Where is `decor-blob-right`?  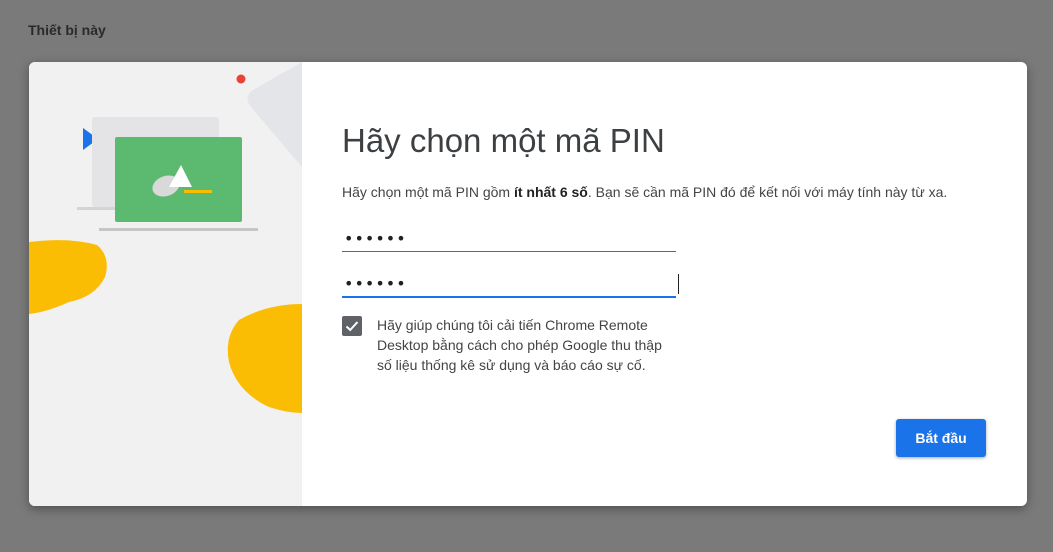 decor-blob-right is located at coordinates (264, 358).